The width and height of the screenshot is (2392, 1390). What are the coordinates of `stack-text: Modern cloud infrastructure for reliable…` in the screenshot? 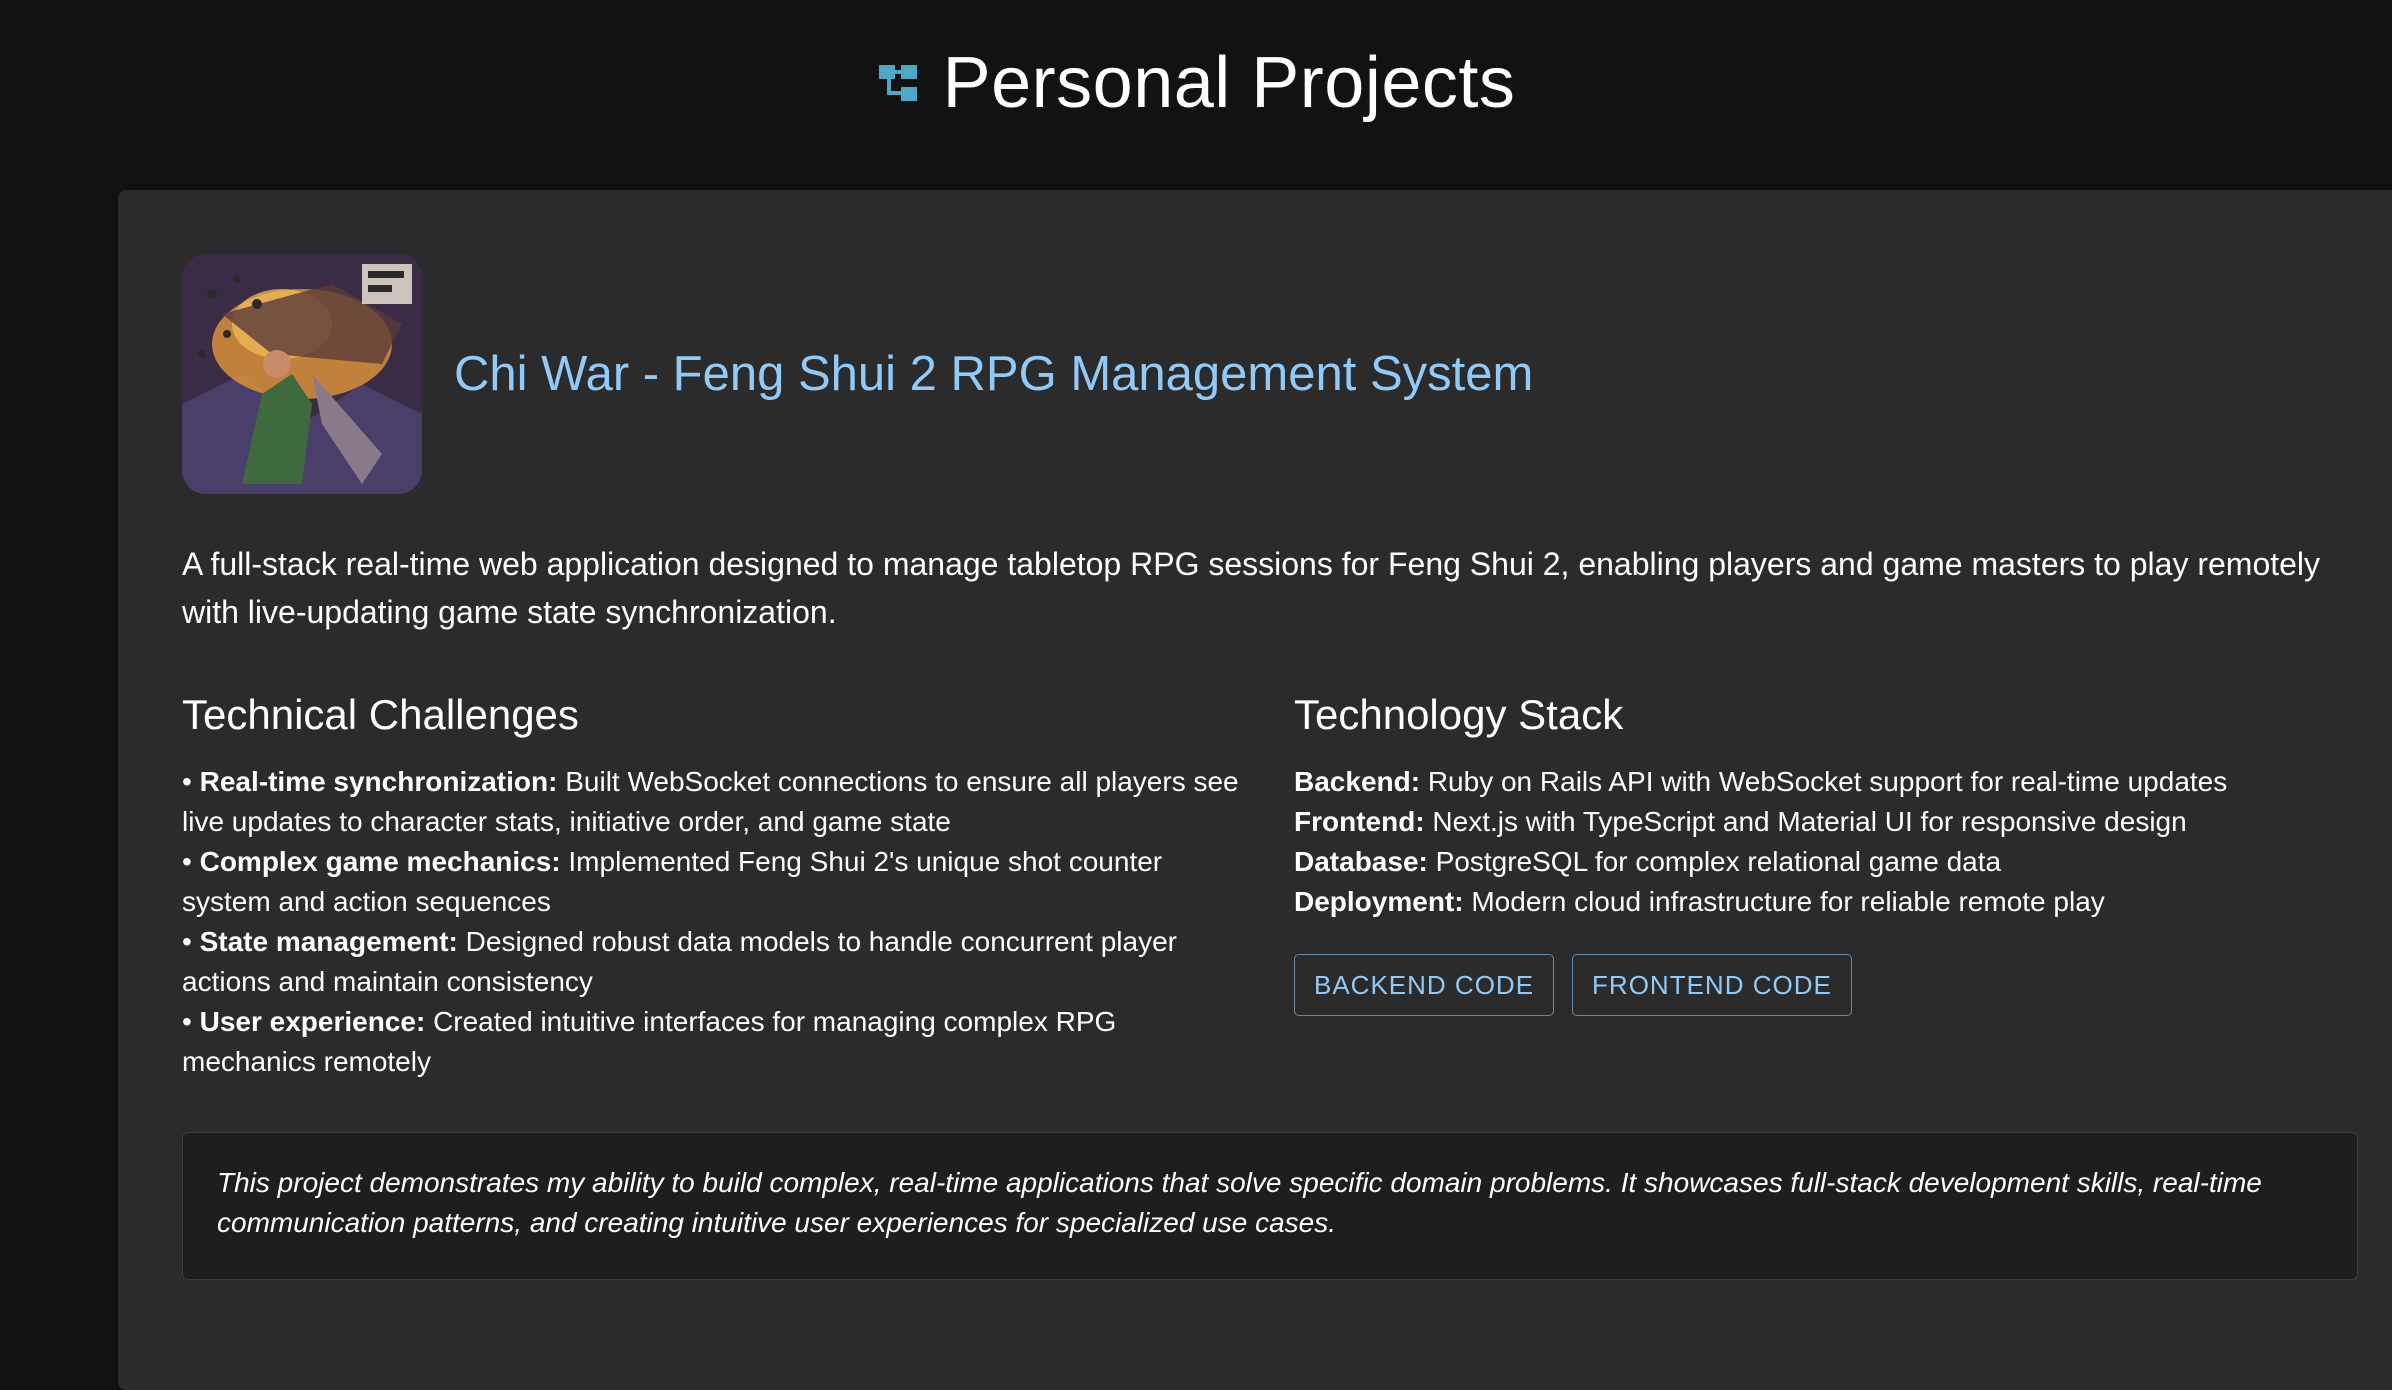 It's located at (1788, 901).